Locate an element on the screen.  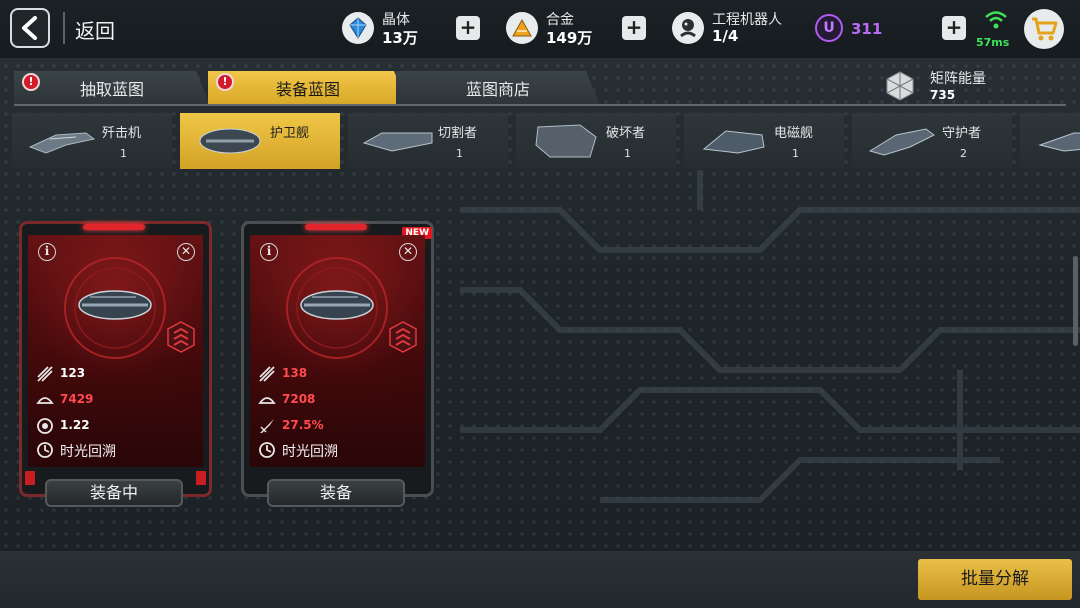
u-currency-icon: U is located at coordinates (829, 28).